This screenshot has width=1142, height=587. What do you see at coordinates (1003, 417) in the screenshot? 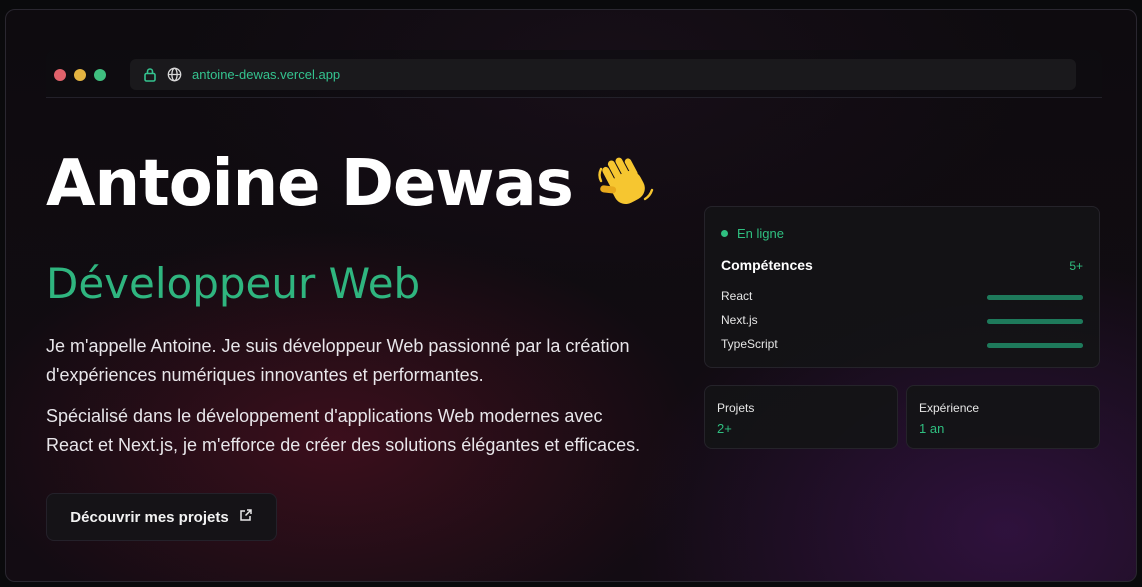
I see `experience-stat-card: Expérience 1 an` at bounding box center [1003, 417].